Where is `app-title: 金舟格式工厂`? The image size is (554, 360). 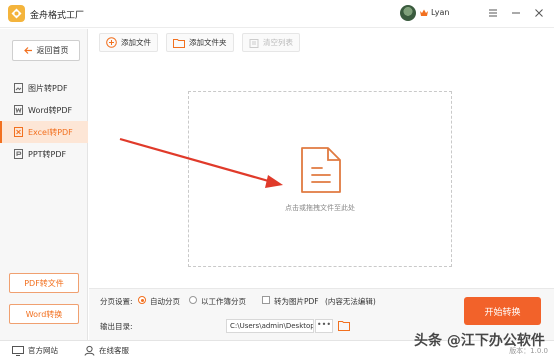
app-title: 金舟格式工厂 is located at coordinates (57, 16).